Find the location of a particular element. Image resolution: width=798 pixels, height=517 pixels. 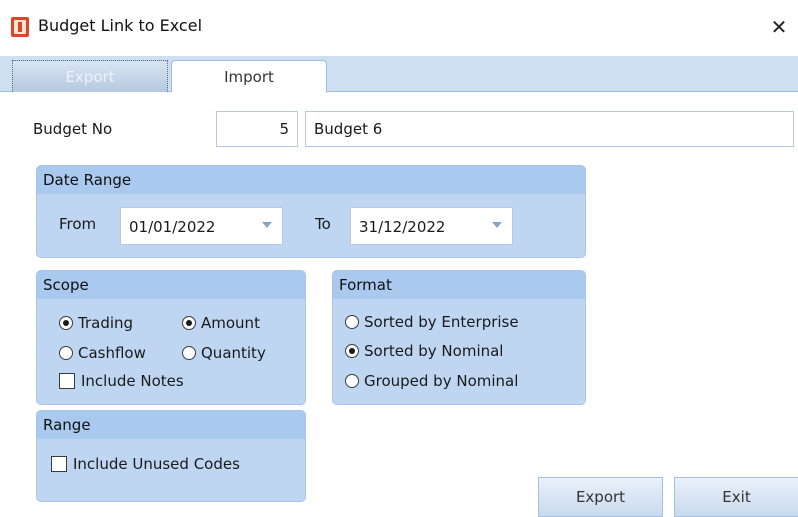

from-date-value: 01/01/2022 is located at coordinates (172, 227).